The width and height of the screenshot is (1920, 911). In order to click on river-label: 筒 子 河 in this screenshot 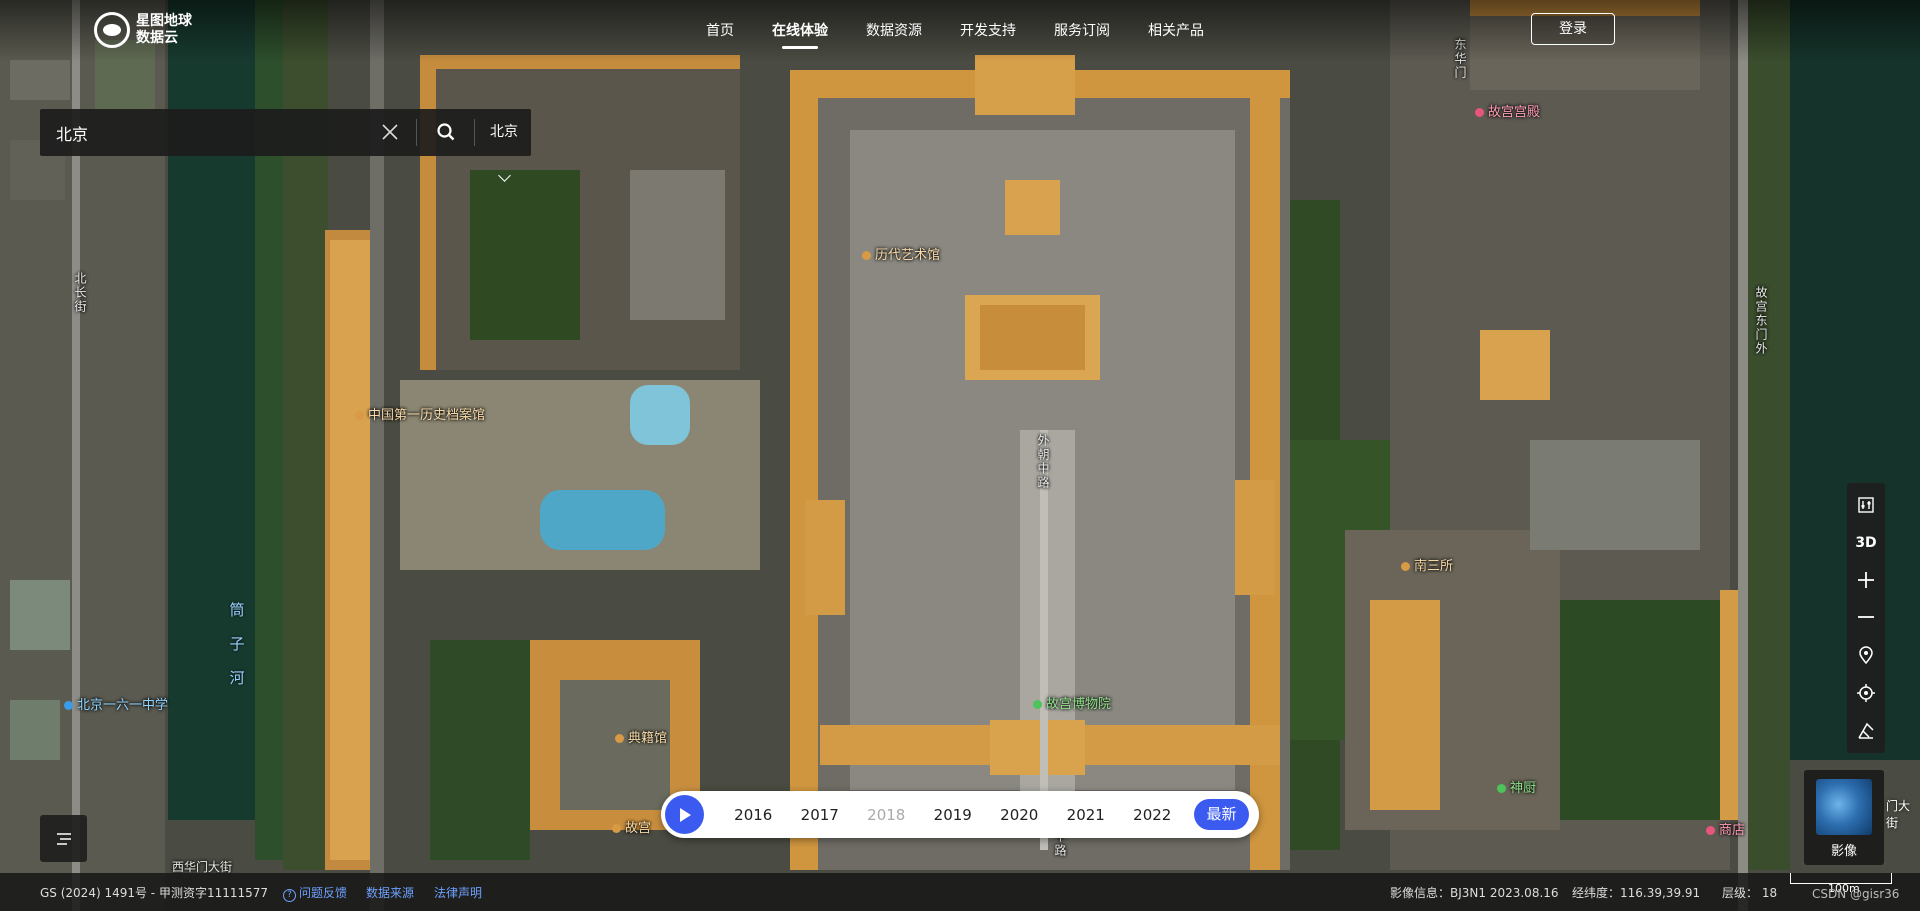, I will do `click(237, 644)`.